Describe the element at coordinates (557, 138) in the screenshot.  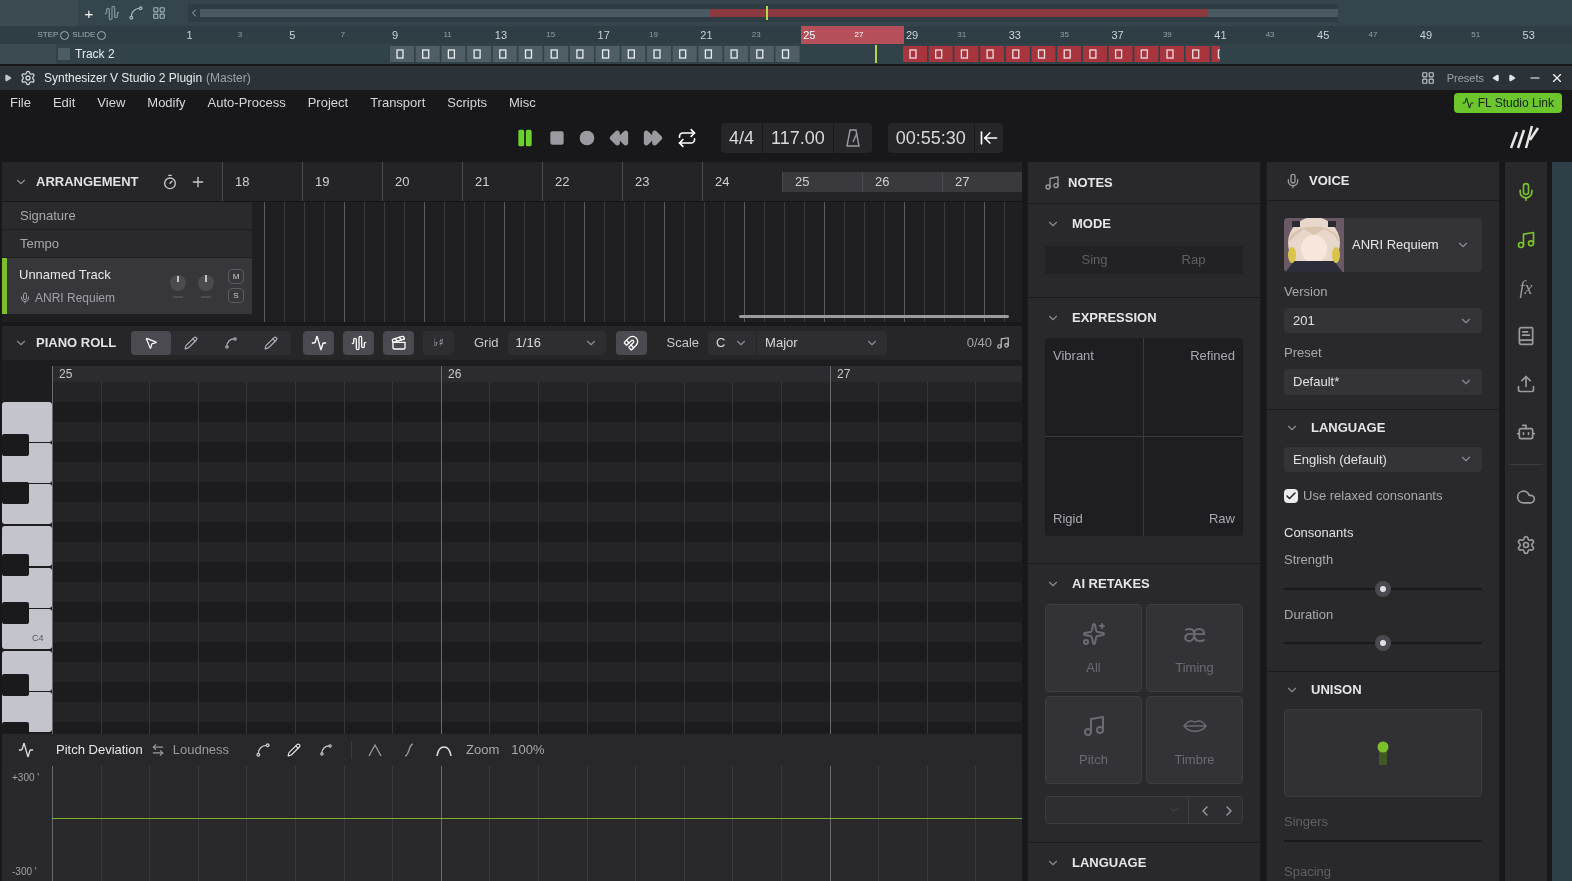
I see `stop-icon` at that location.